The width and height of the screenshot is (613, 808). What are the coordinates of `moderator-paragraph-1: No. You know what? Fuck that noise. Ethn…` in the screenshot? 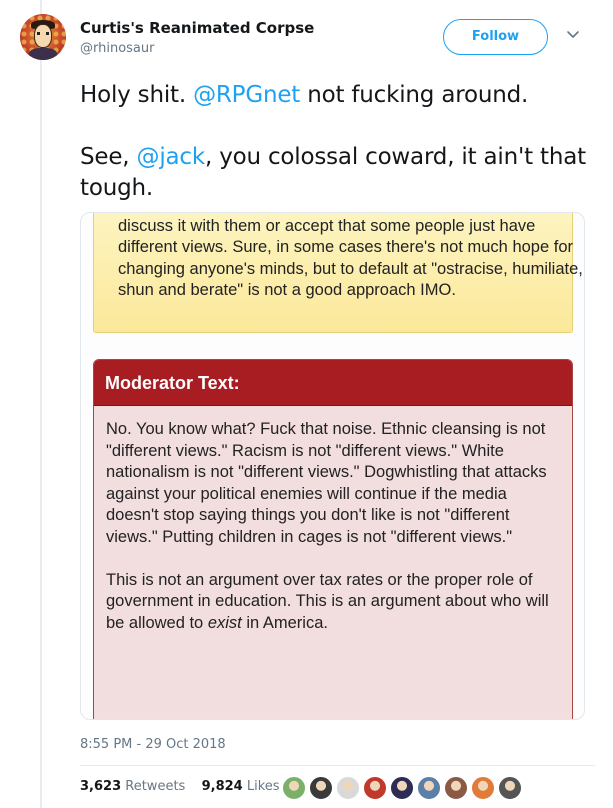 It's located at (326, 483).